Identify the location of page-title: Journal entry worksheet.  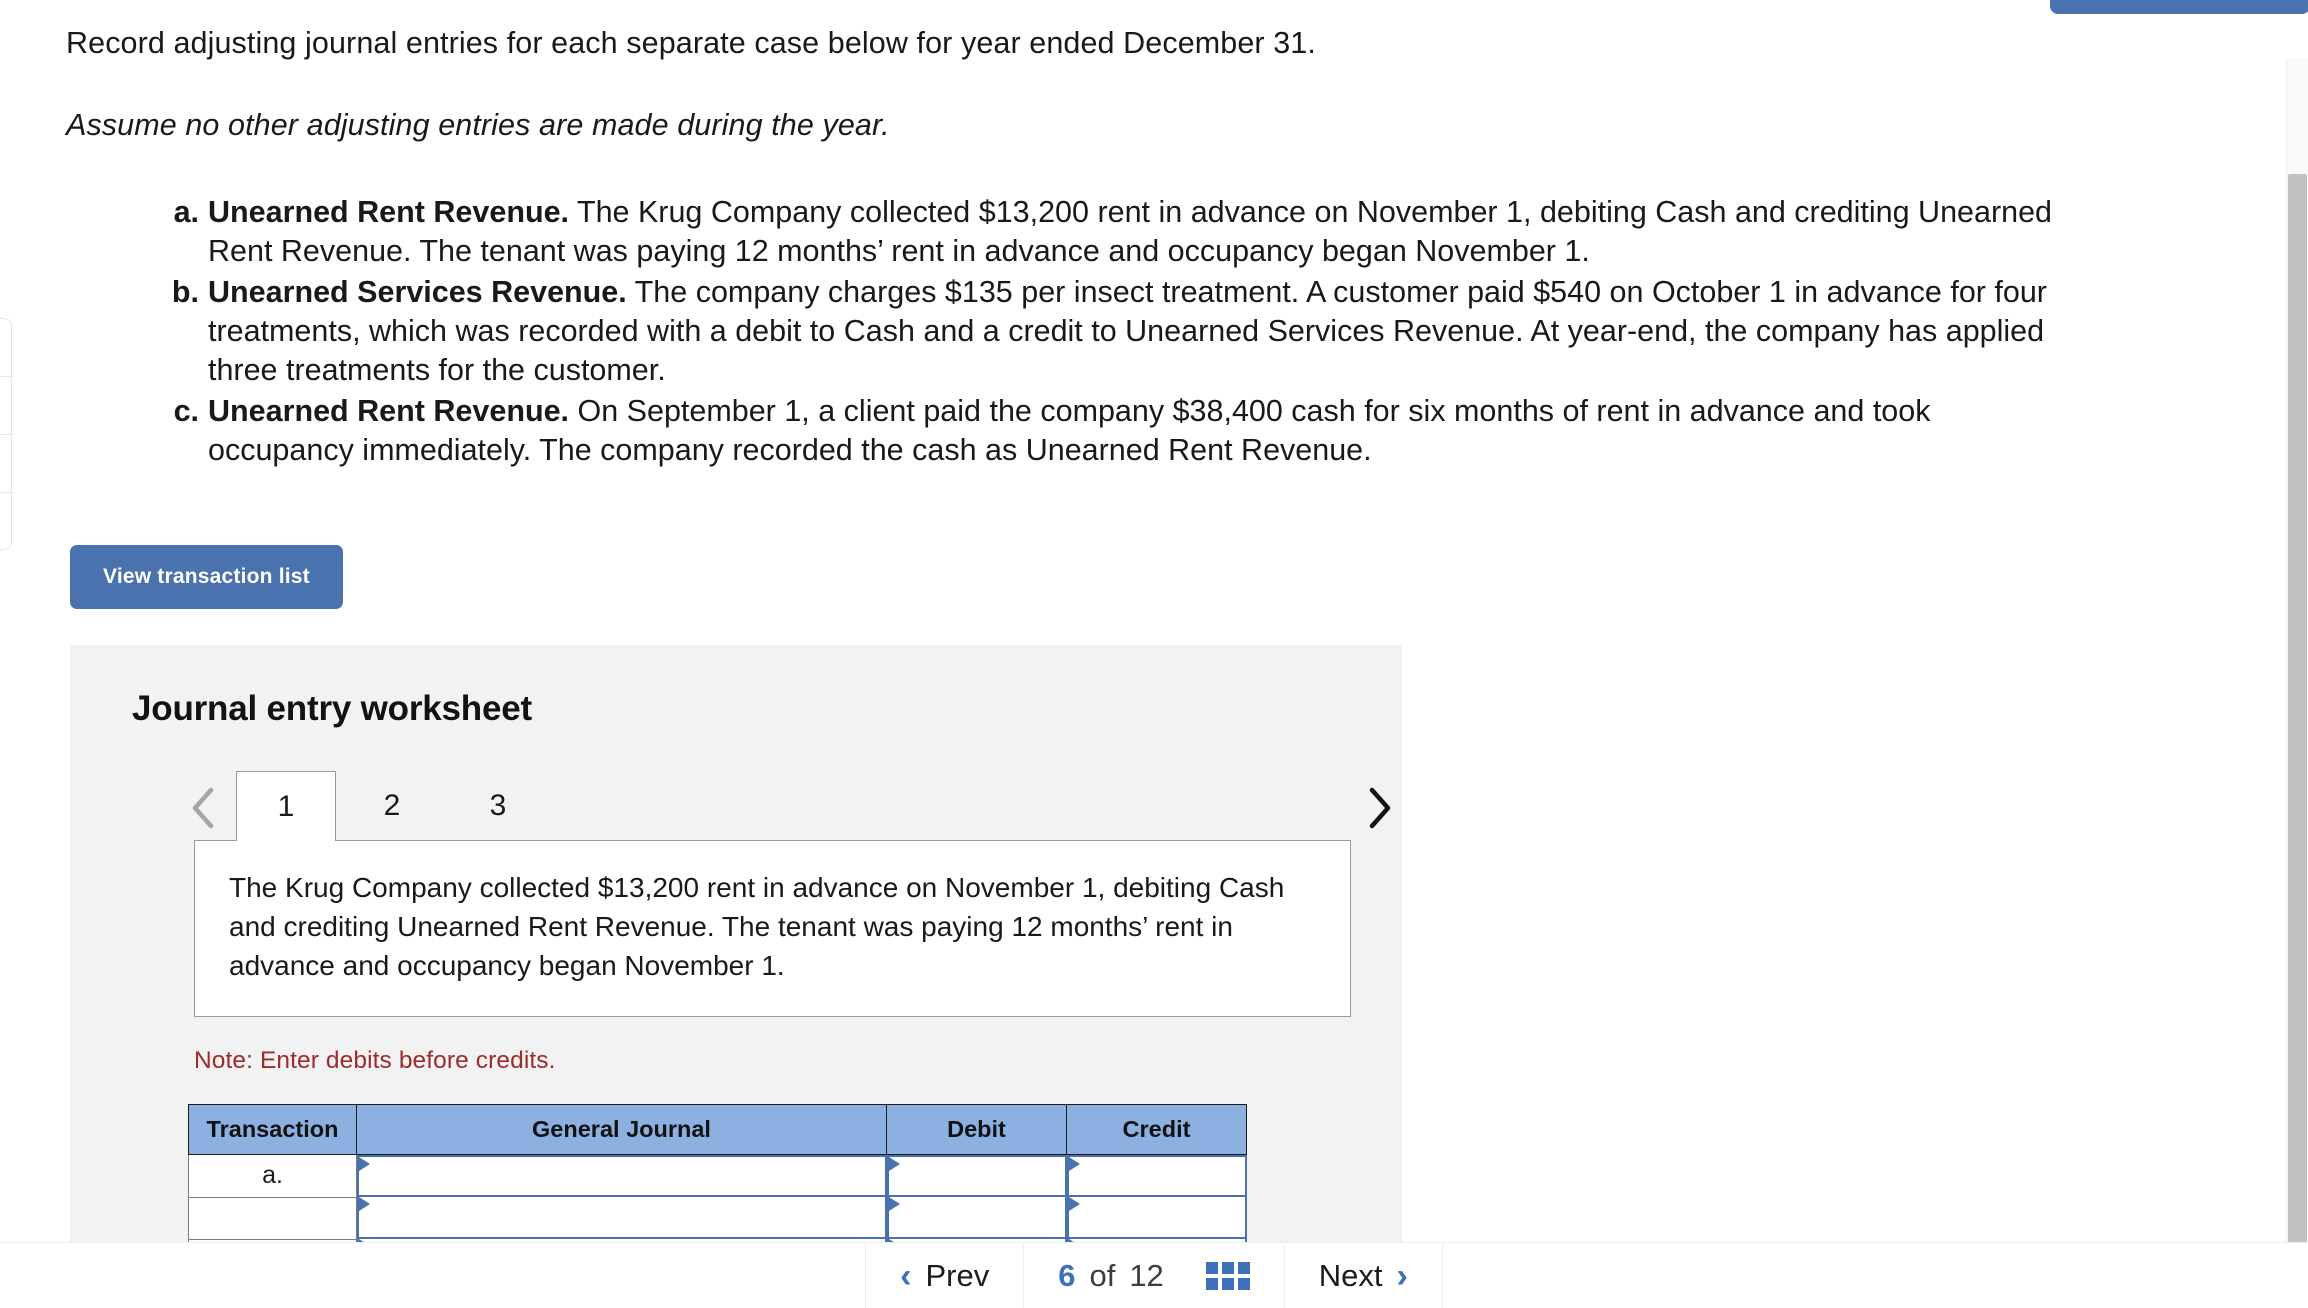
(332, 709).